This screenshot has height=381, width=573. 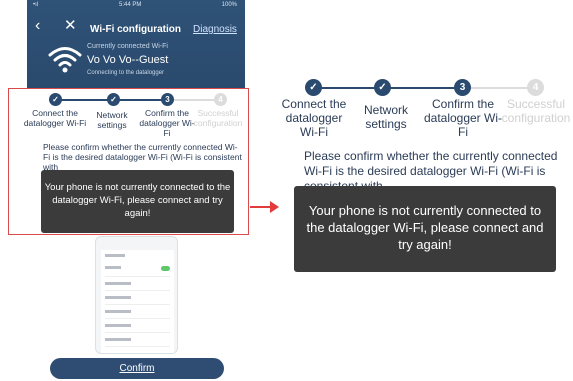 What do you see at coordinates (36, 5) in the screenshot?
I see `carrier: •ıl` at bounding box center [36, 5].